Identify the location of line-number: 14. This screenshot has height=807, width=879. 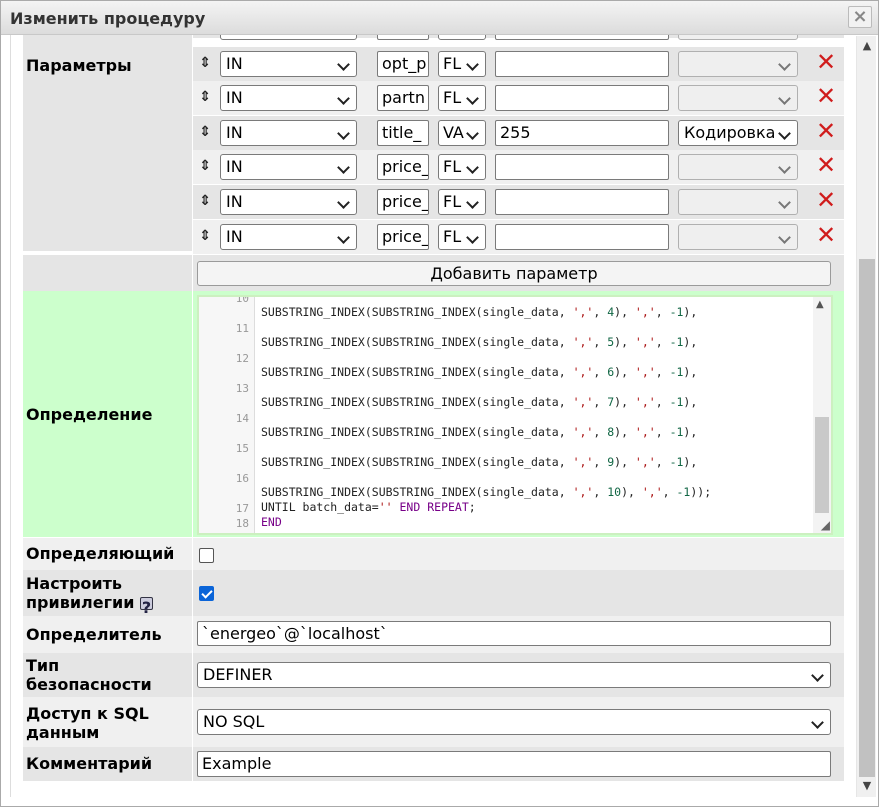
(242, 418).